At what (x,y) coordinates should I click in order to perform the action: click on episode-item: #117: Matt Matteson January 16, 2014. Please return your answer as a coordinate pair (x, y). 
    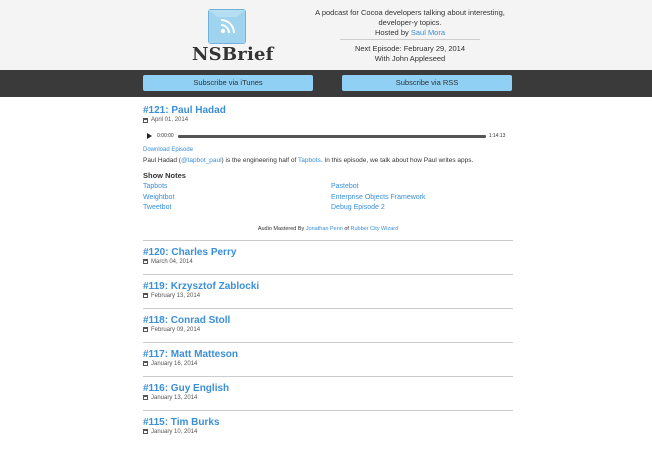
    Looking at the image, I should click on (328, 358).